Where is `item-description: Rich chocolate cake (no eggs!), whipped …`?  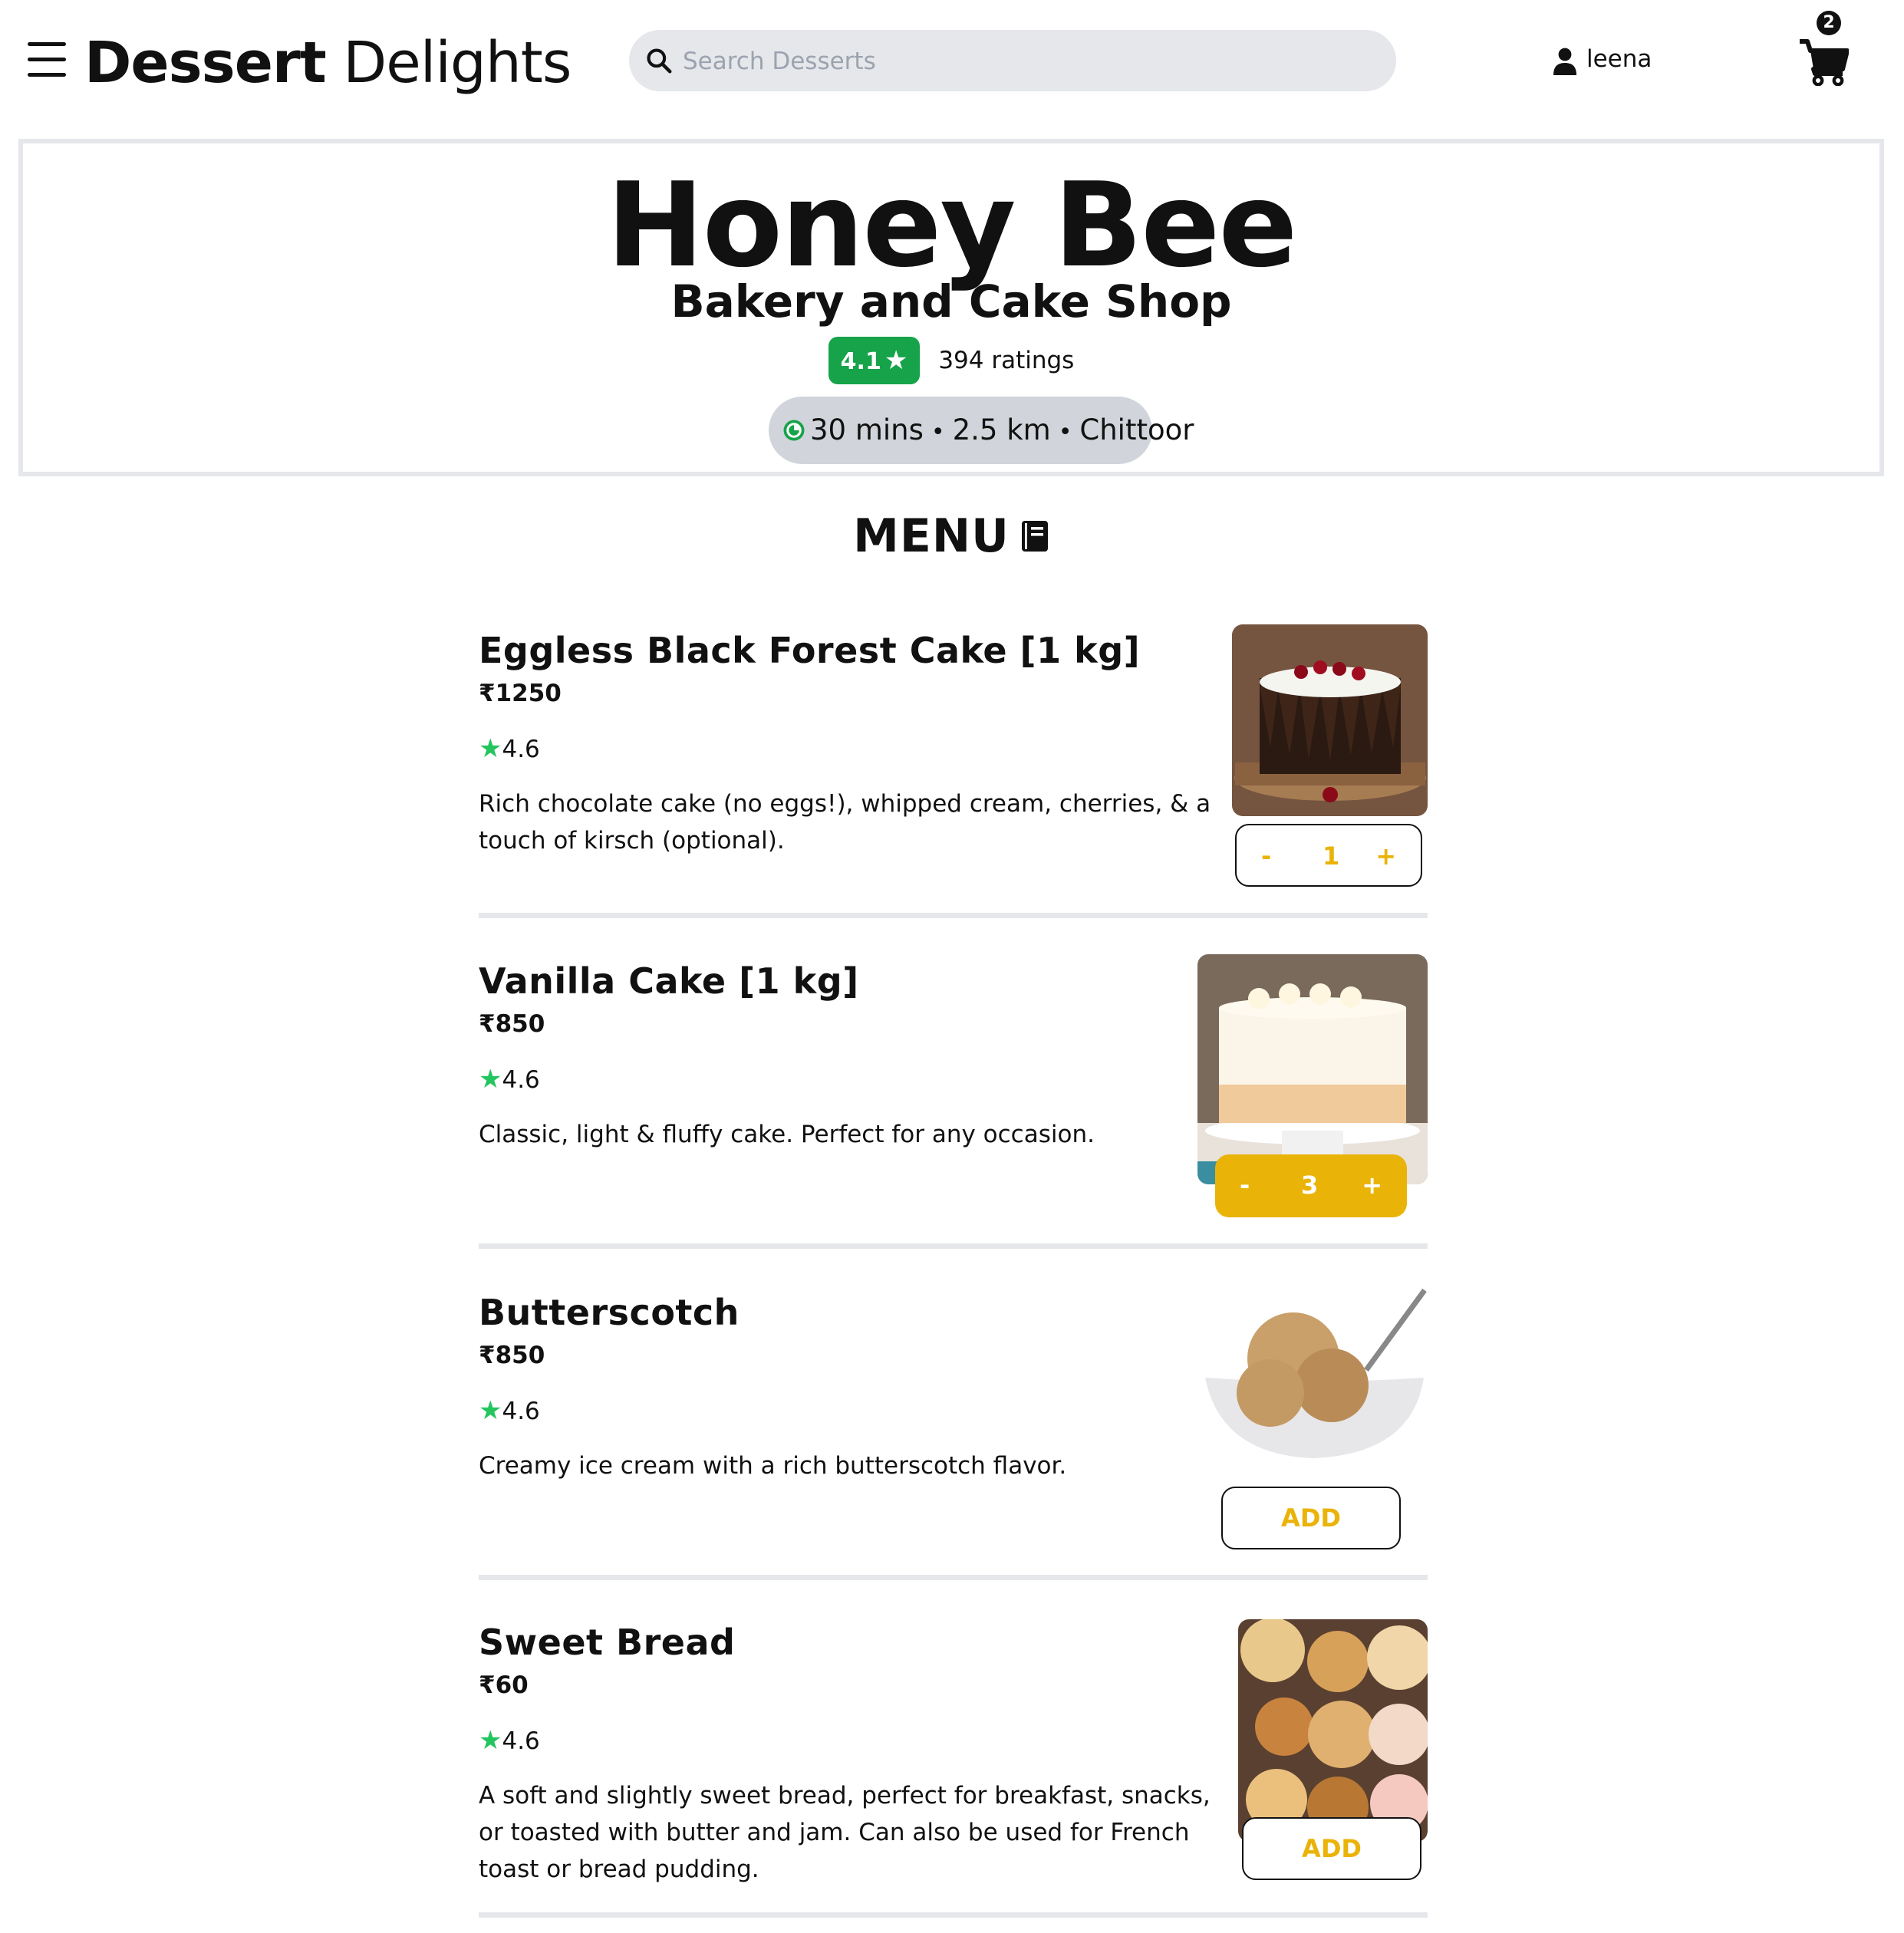 item-description: Rich chocolate cake (no eggs!), whipped … is located at coordinates (845, 823).